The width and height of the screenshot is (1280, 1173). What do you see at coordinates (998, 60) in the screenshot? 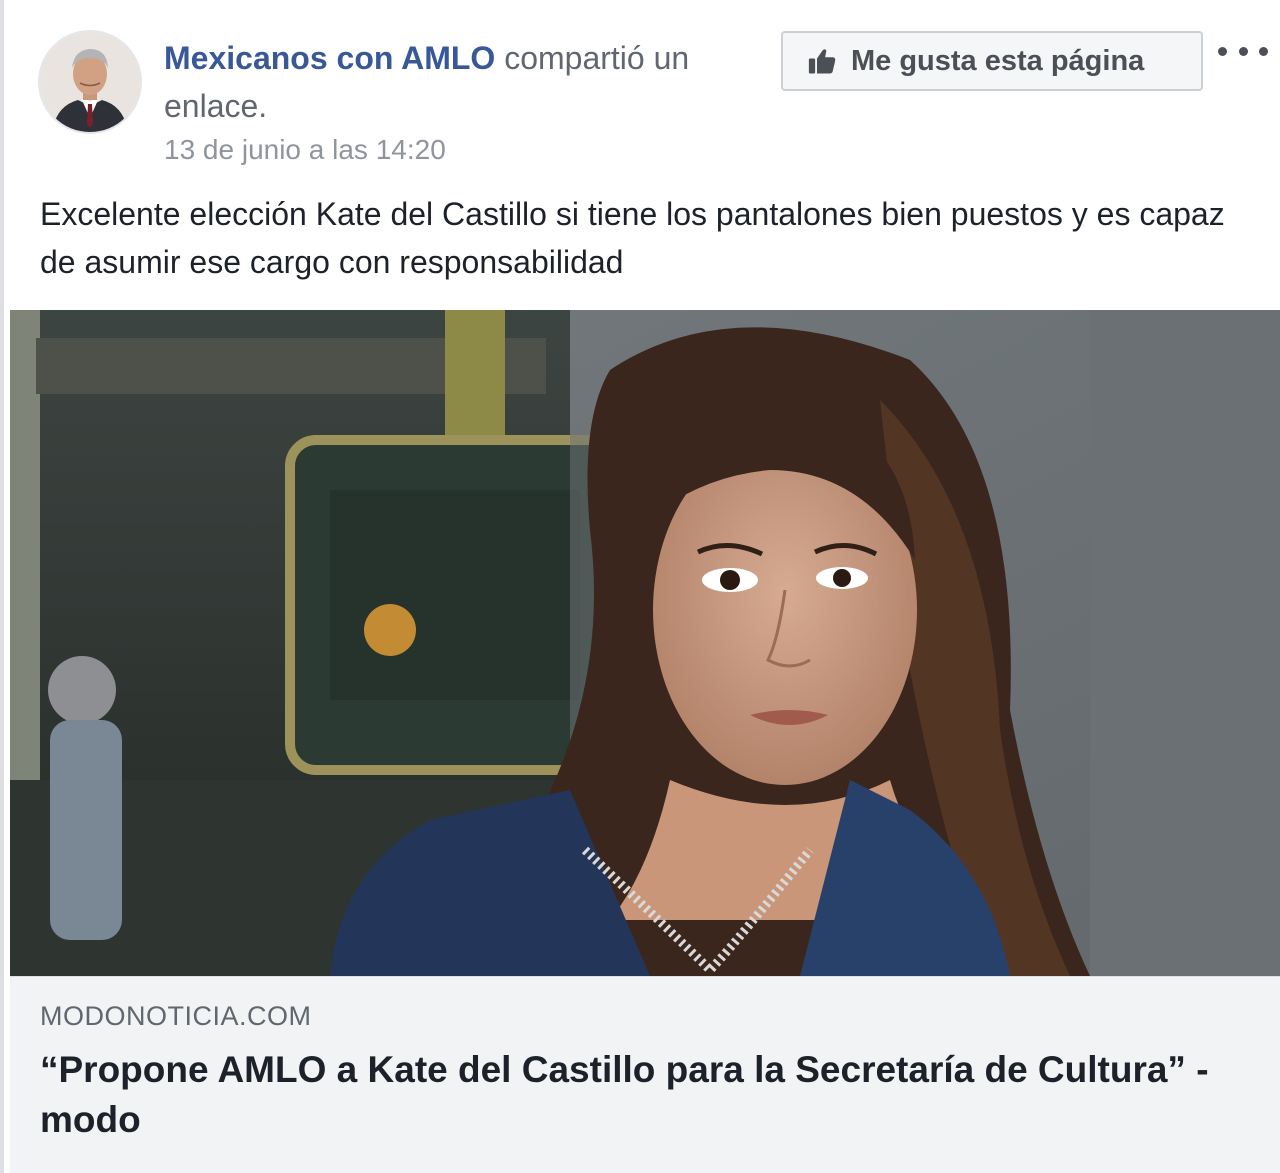
I see `like-page-label: Me gusta esta página` at bounding box center [998, 60].